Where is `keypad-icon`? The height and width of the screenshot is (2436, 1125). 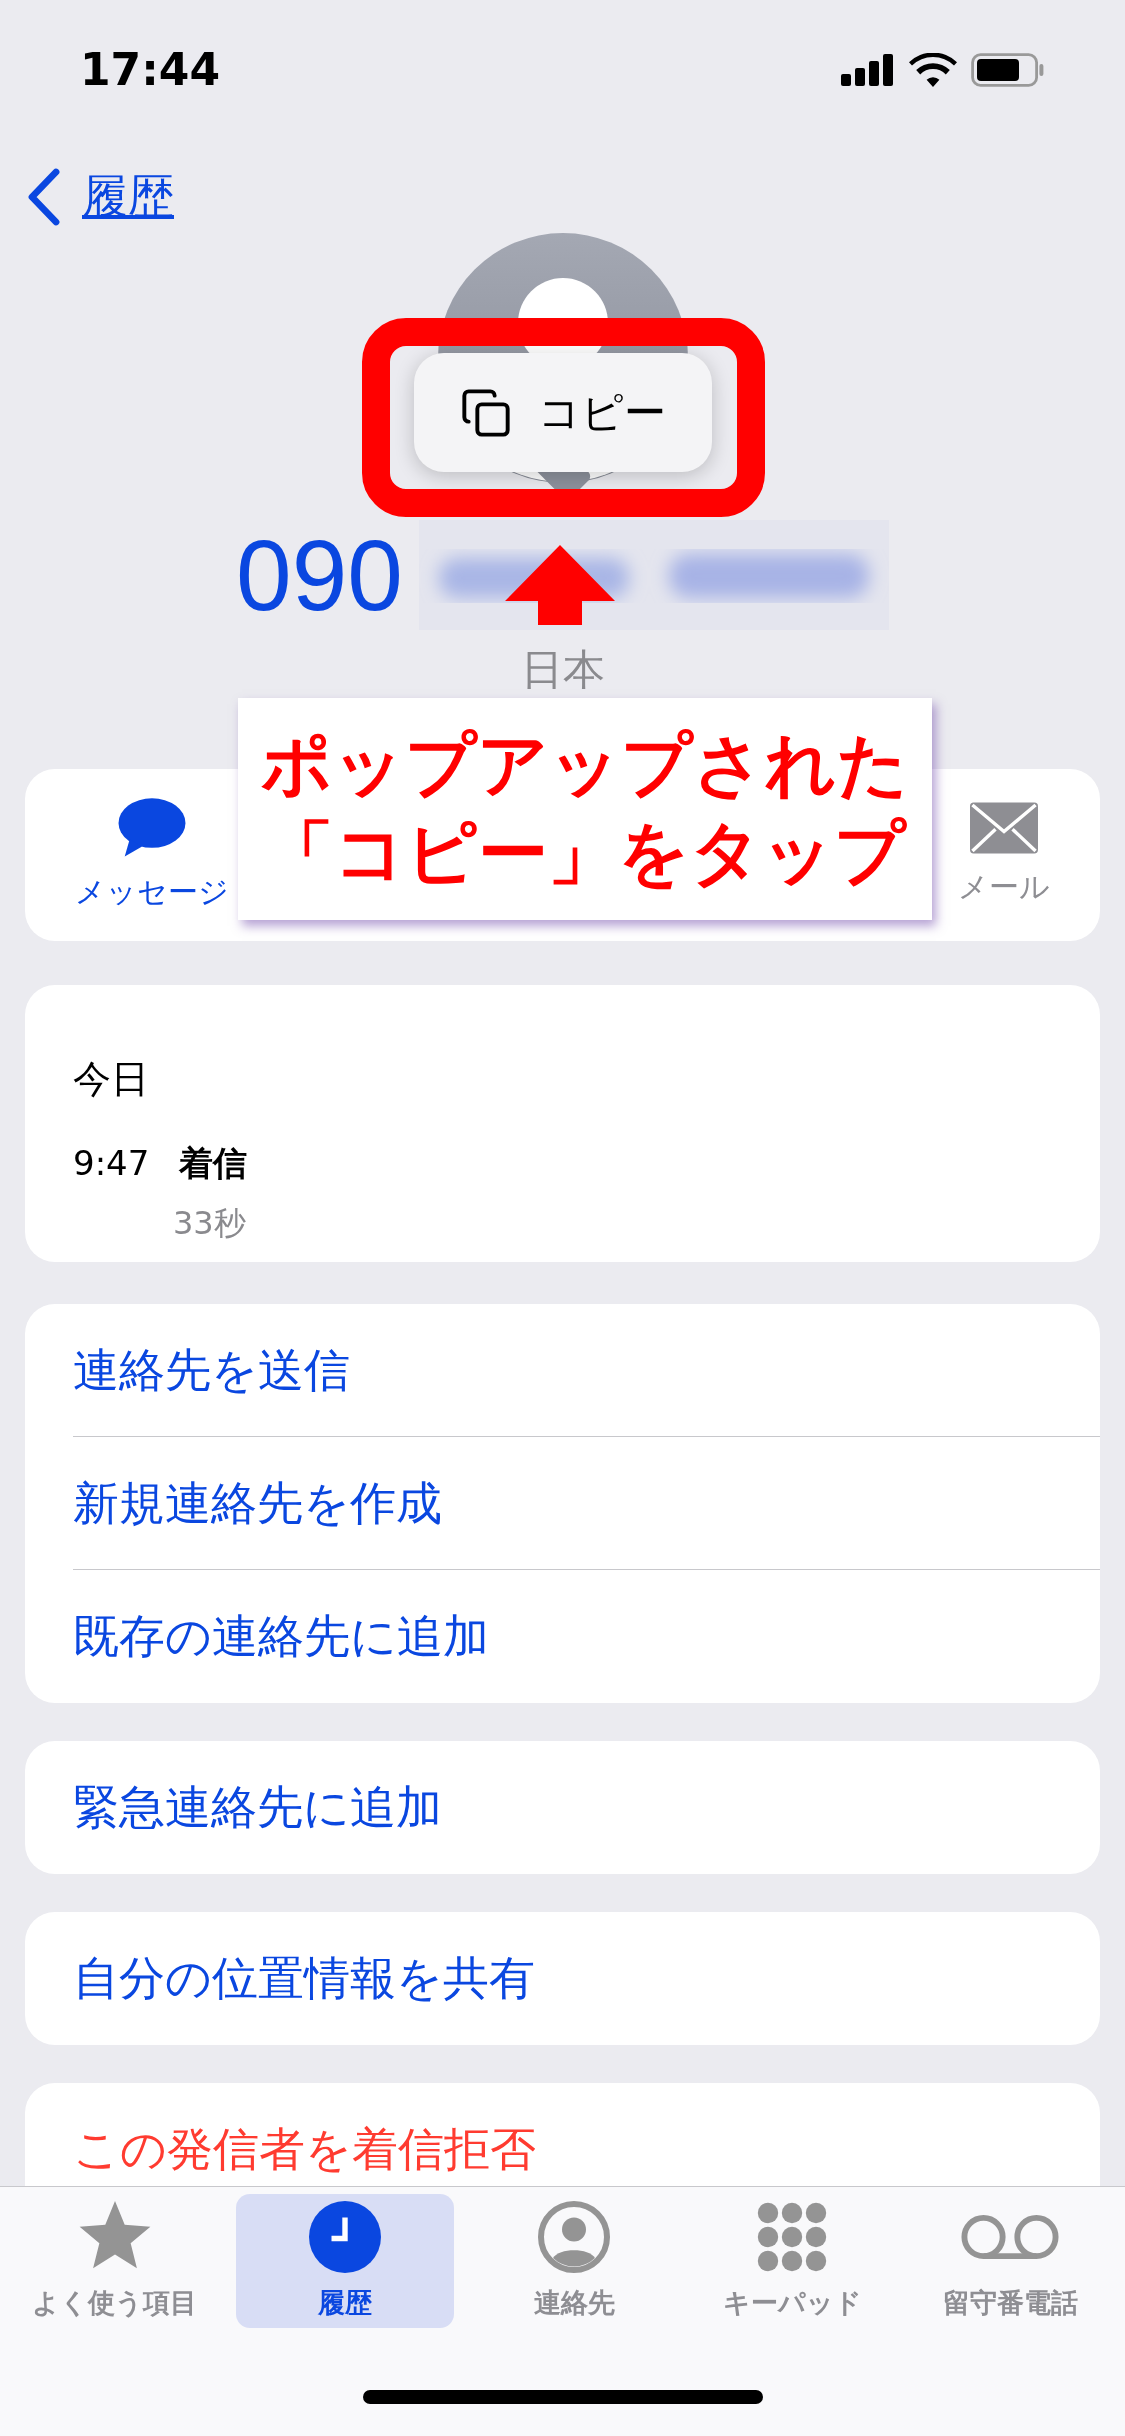 keypad-icon is located at coordinates (792, 2236).